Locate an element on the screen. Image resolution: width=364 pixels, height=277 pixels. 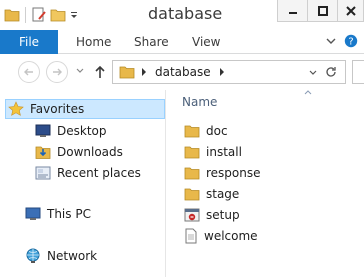
nav-label-this-pc: This PC is located at coordinates (69, 214).